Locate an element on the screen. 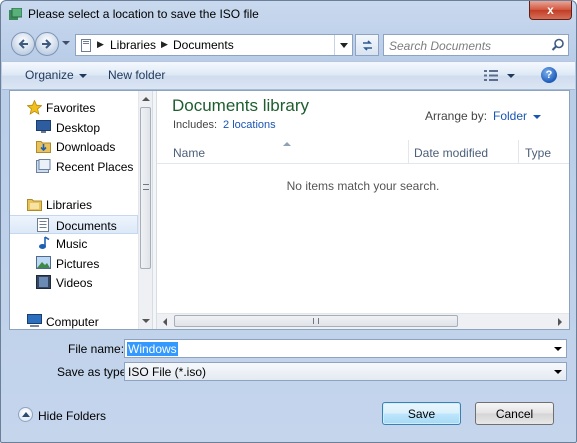  nav-item-music: Music is located at coordinates (74, 243).